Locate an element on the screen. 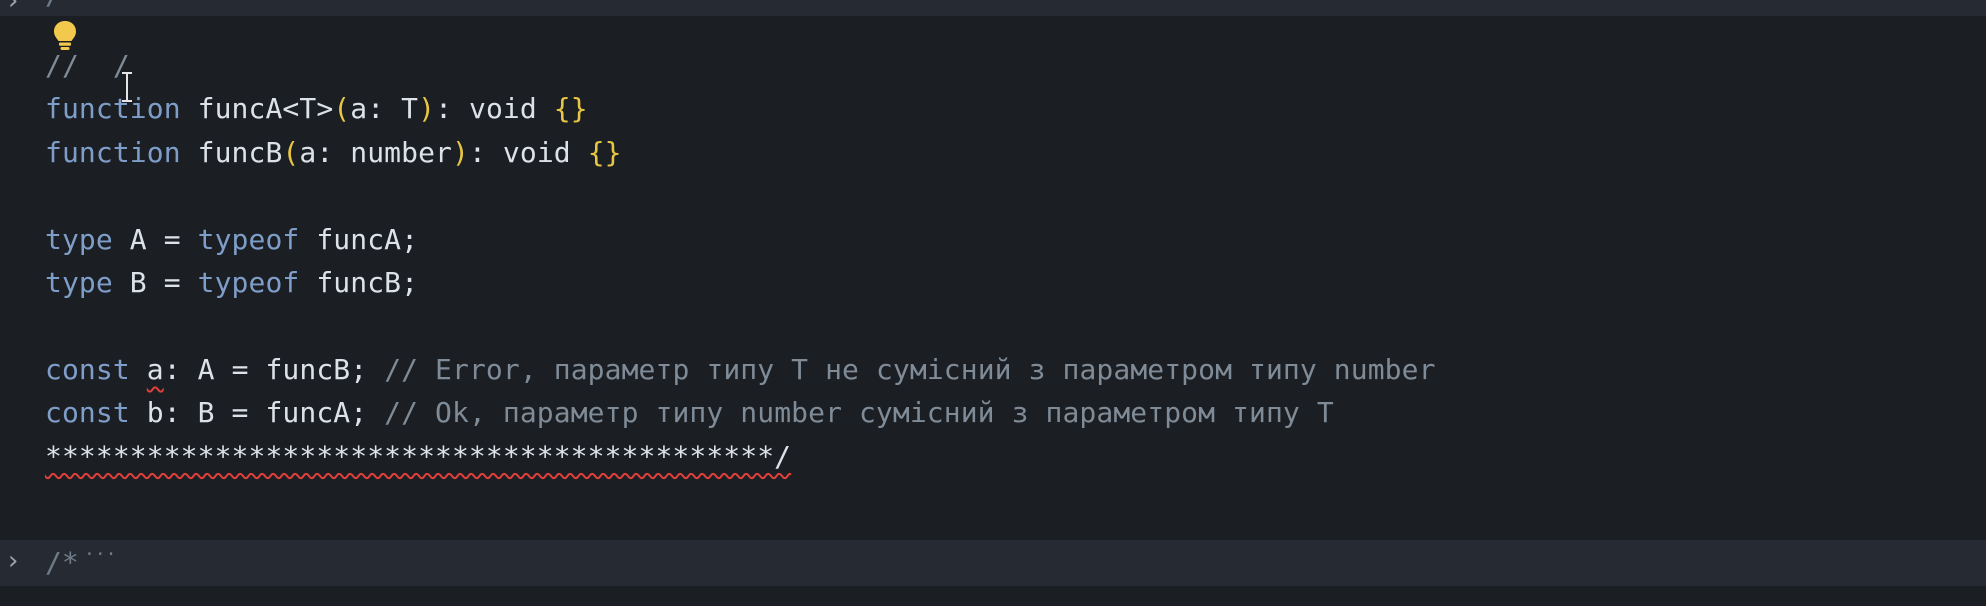 The height and width of the screenshot is (606, 1986). code-token: funcB; is located at coordinates (359, 282).